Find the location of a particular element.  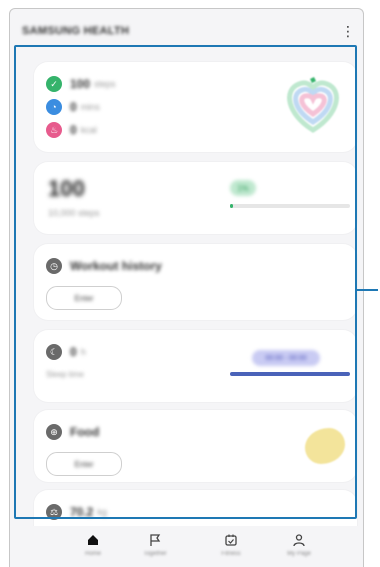

workout-title-row: ◷ Workout history is located at coordinates (104, 266).